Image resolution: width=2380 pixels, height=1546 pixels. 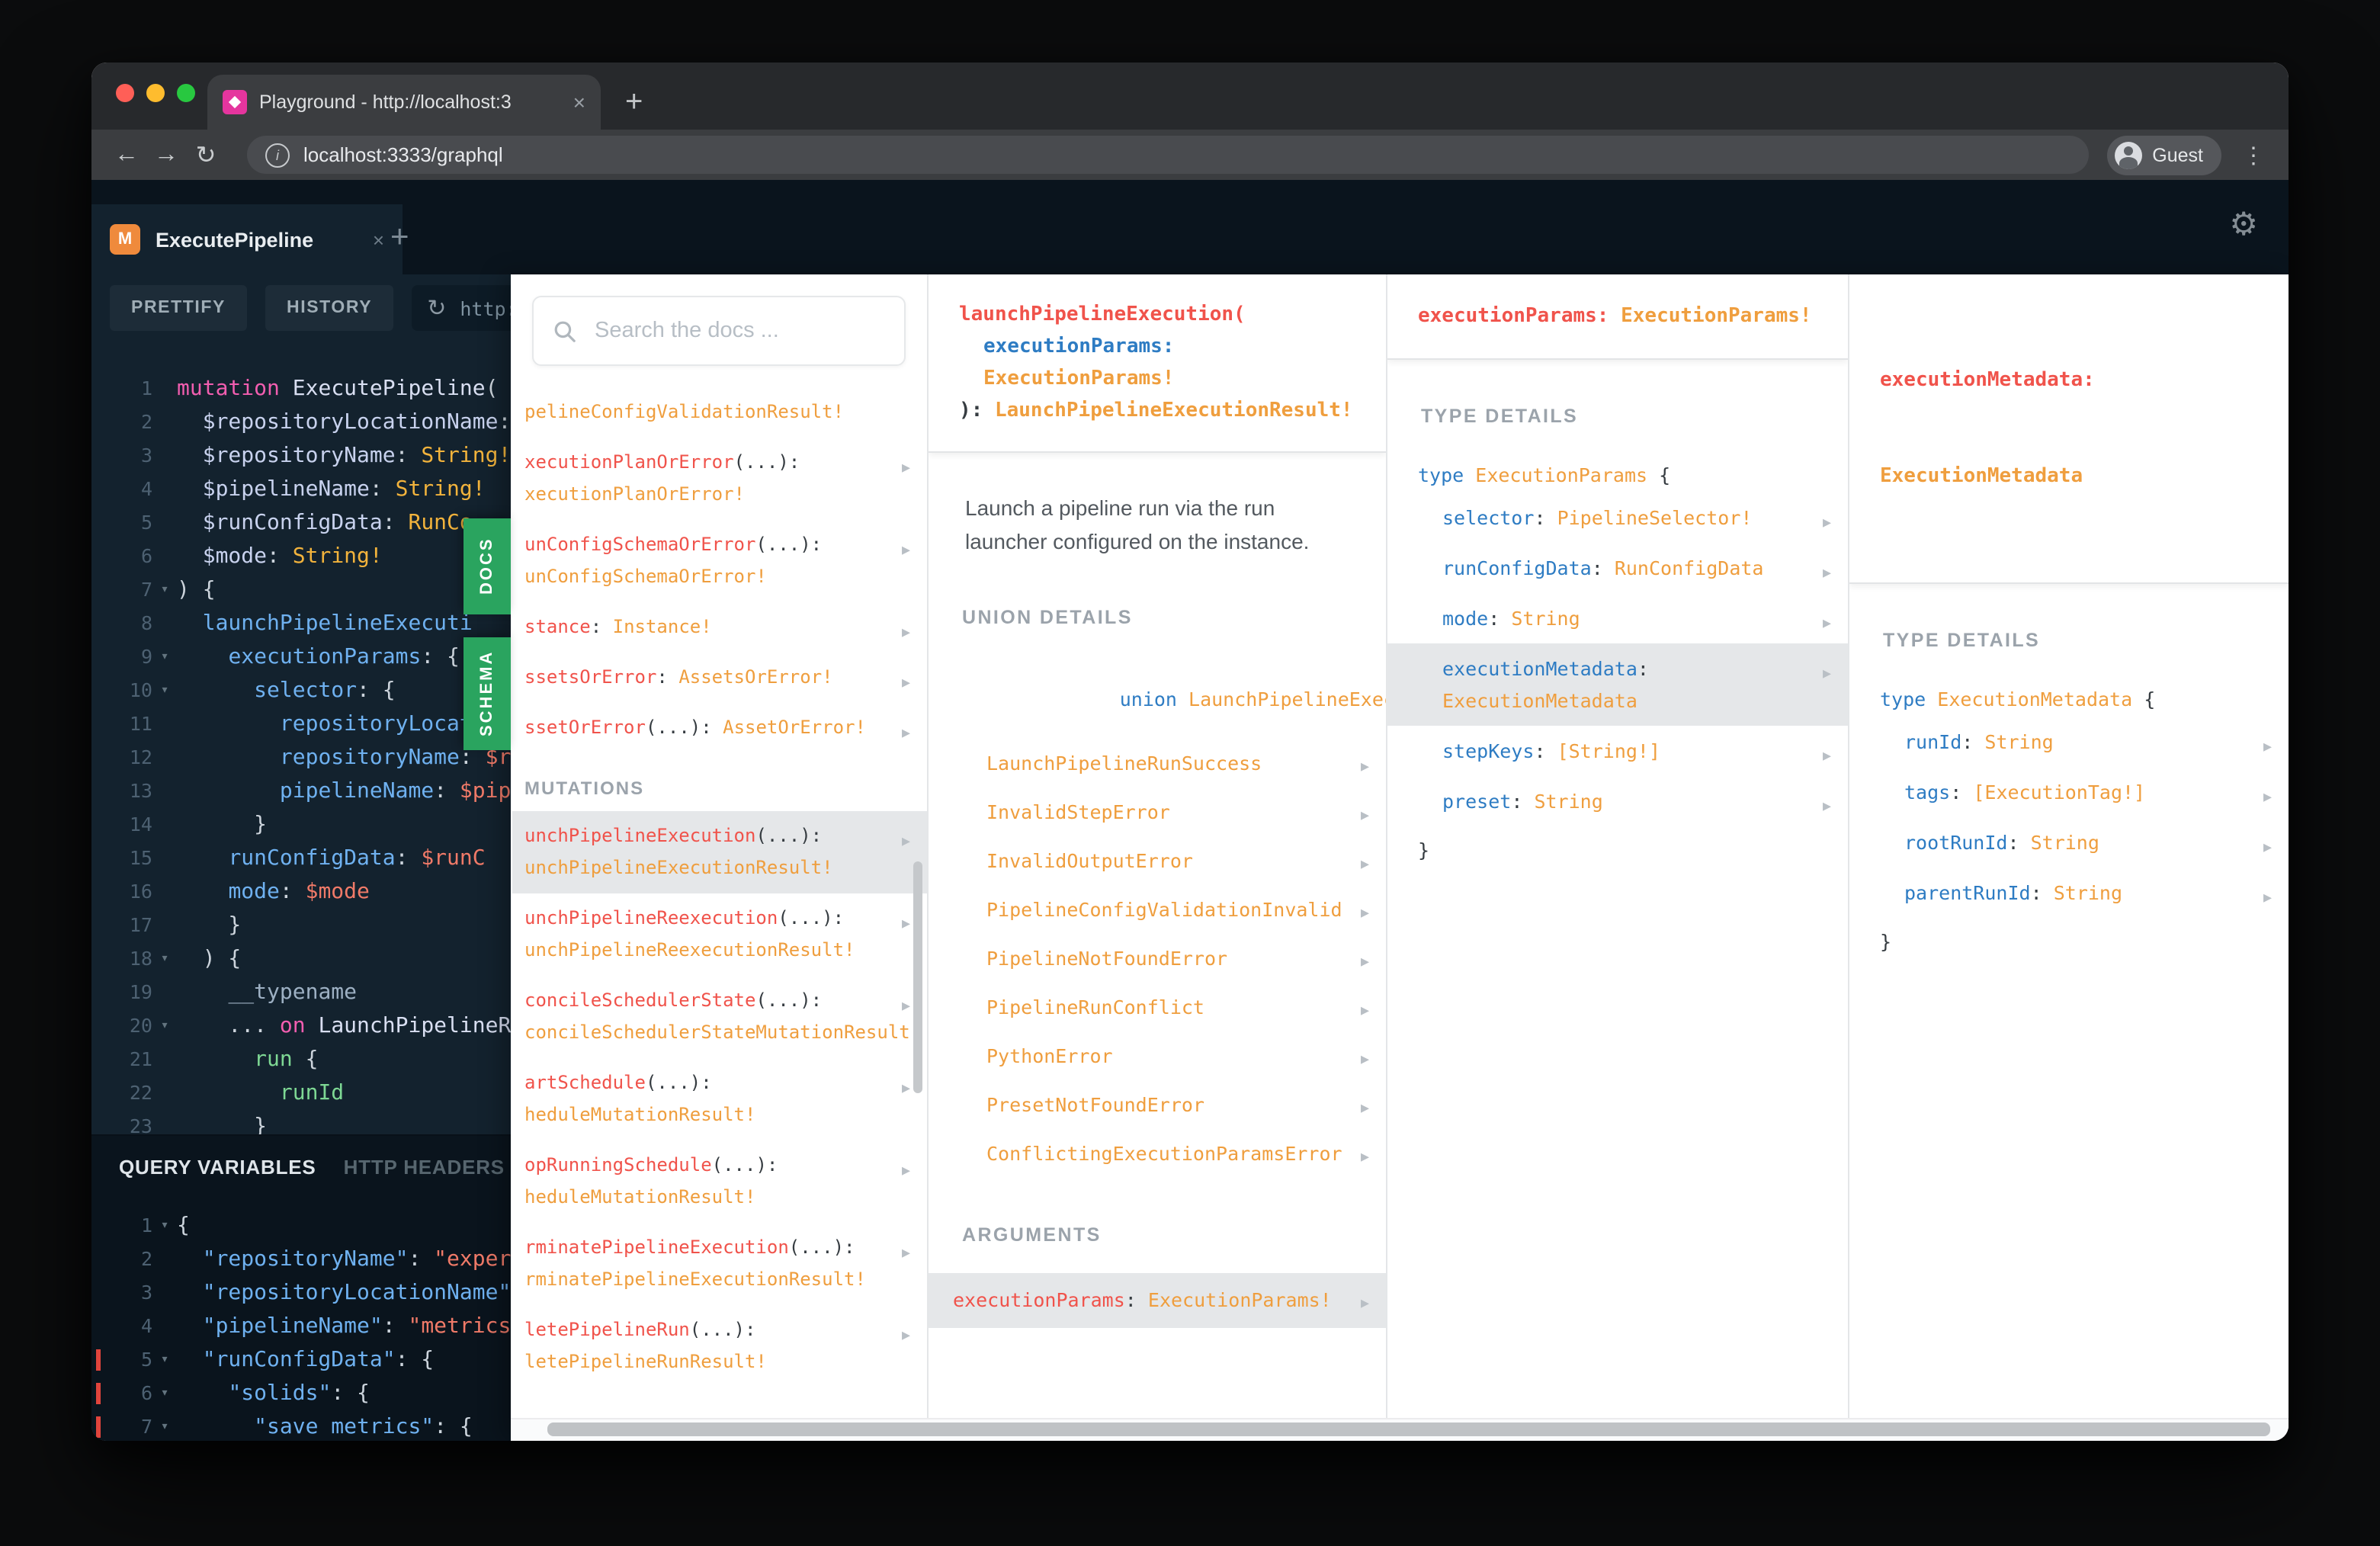 What do you see at coordinates (719, 728) in the screenshot?
I see `docs-list-item: ssetOrError(...): AssetOrError! ▸` at bounding box center [719, 728].